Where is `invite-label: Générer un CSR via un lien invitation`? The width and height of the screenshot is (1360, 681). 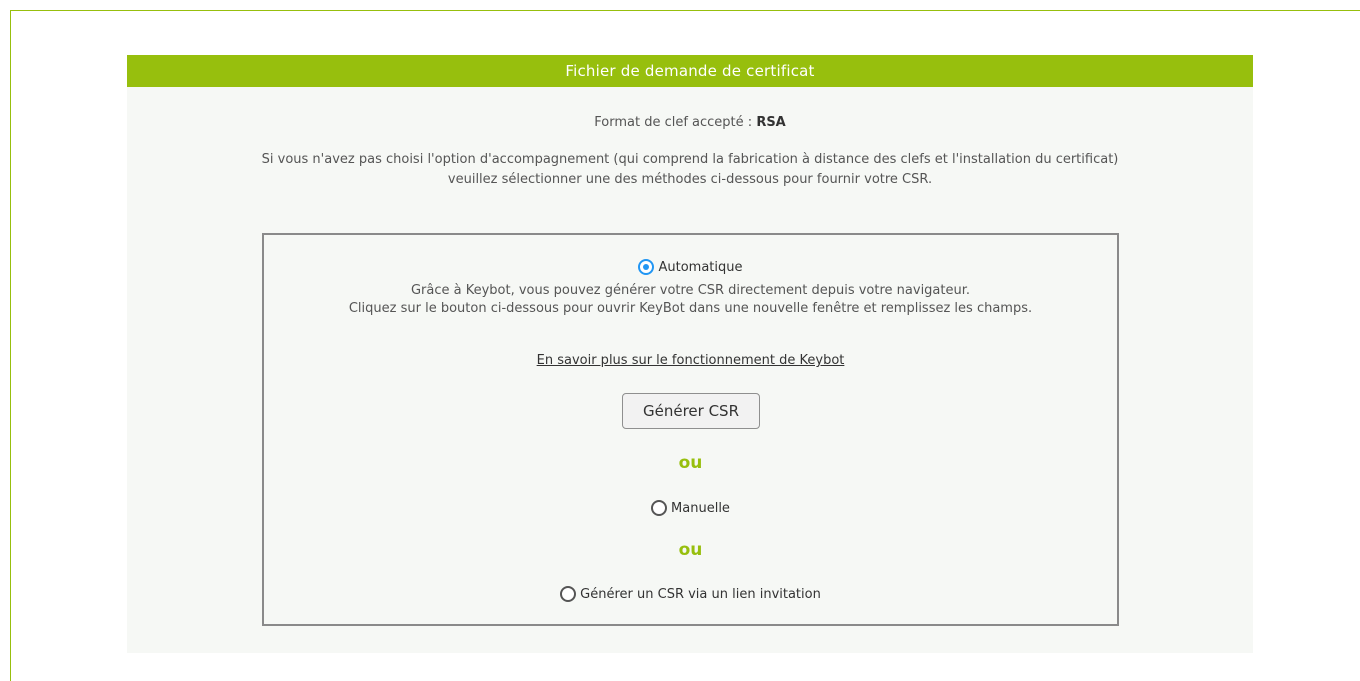
invite-label: Générer un CSR via un lien invitation is located at coordinates (700, 594).